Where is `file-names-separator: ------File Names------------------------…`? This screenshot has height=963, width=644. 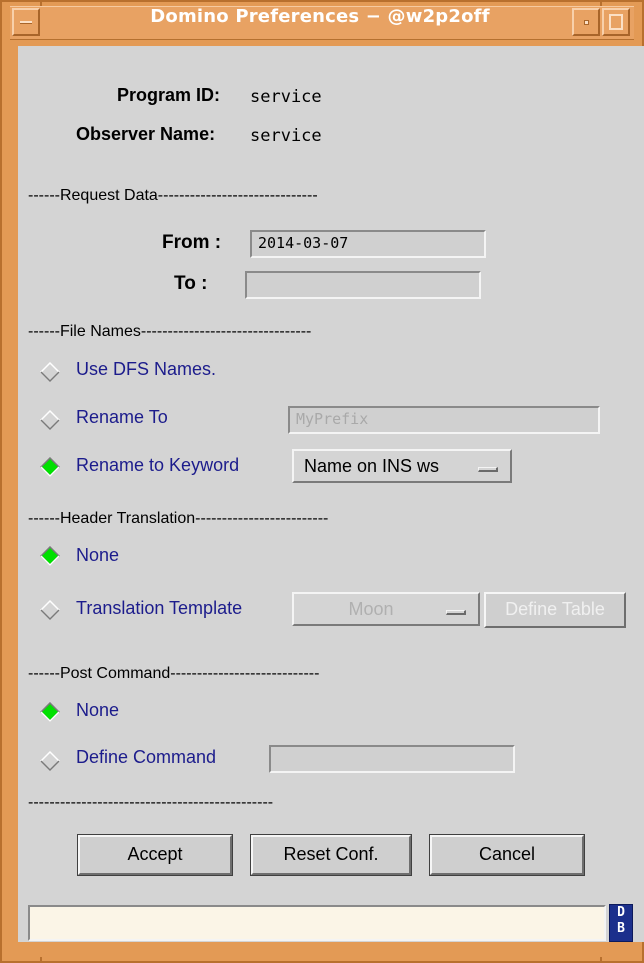 file-names-separator: ------File Names------------------------… is located at coordinates (170, 331).